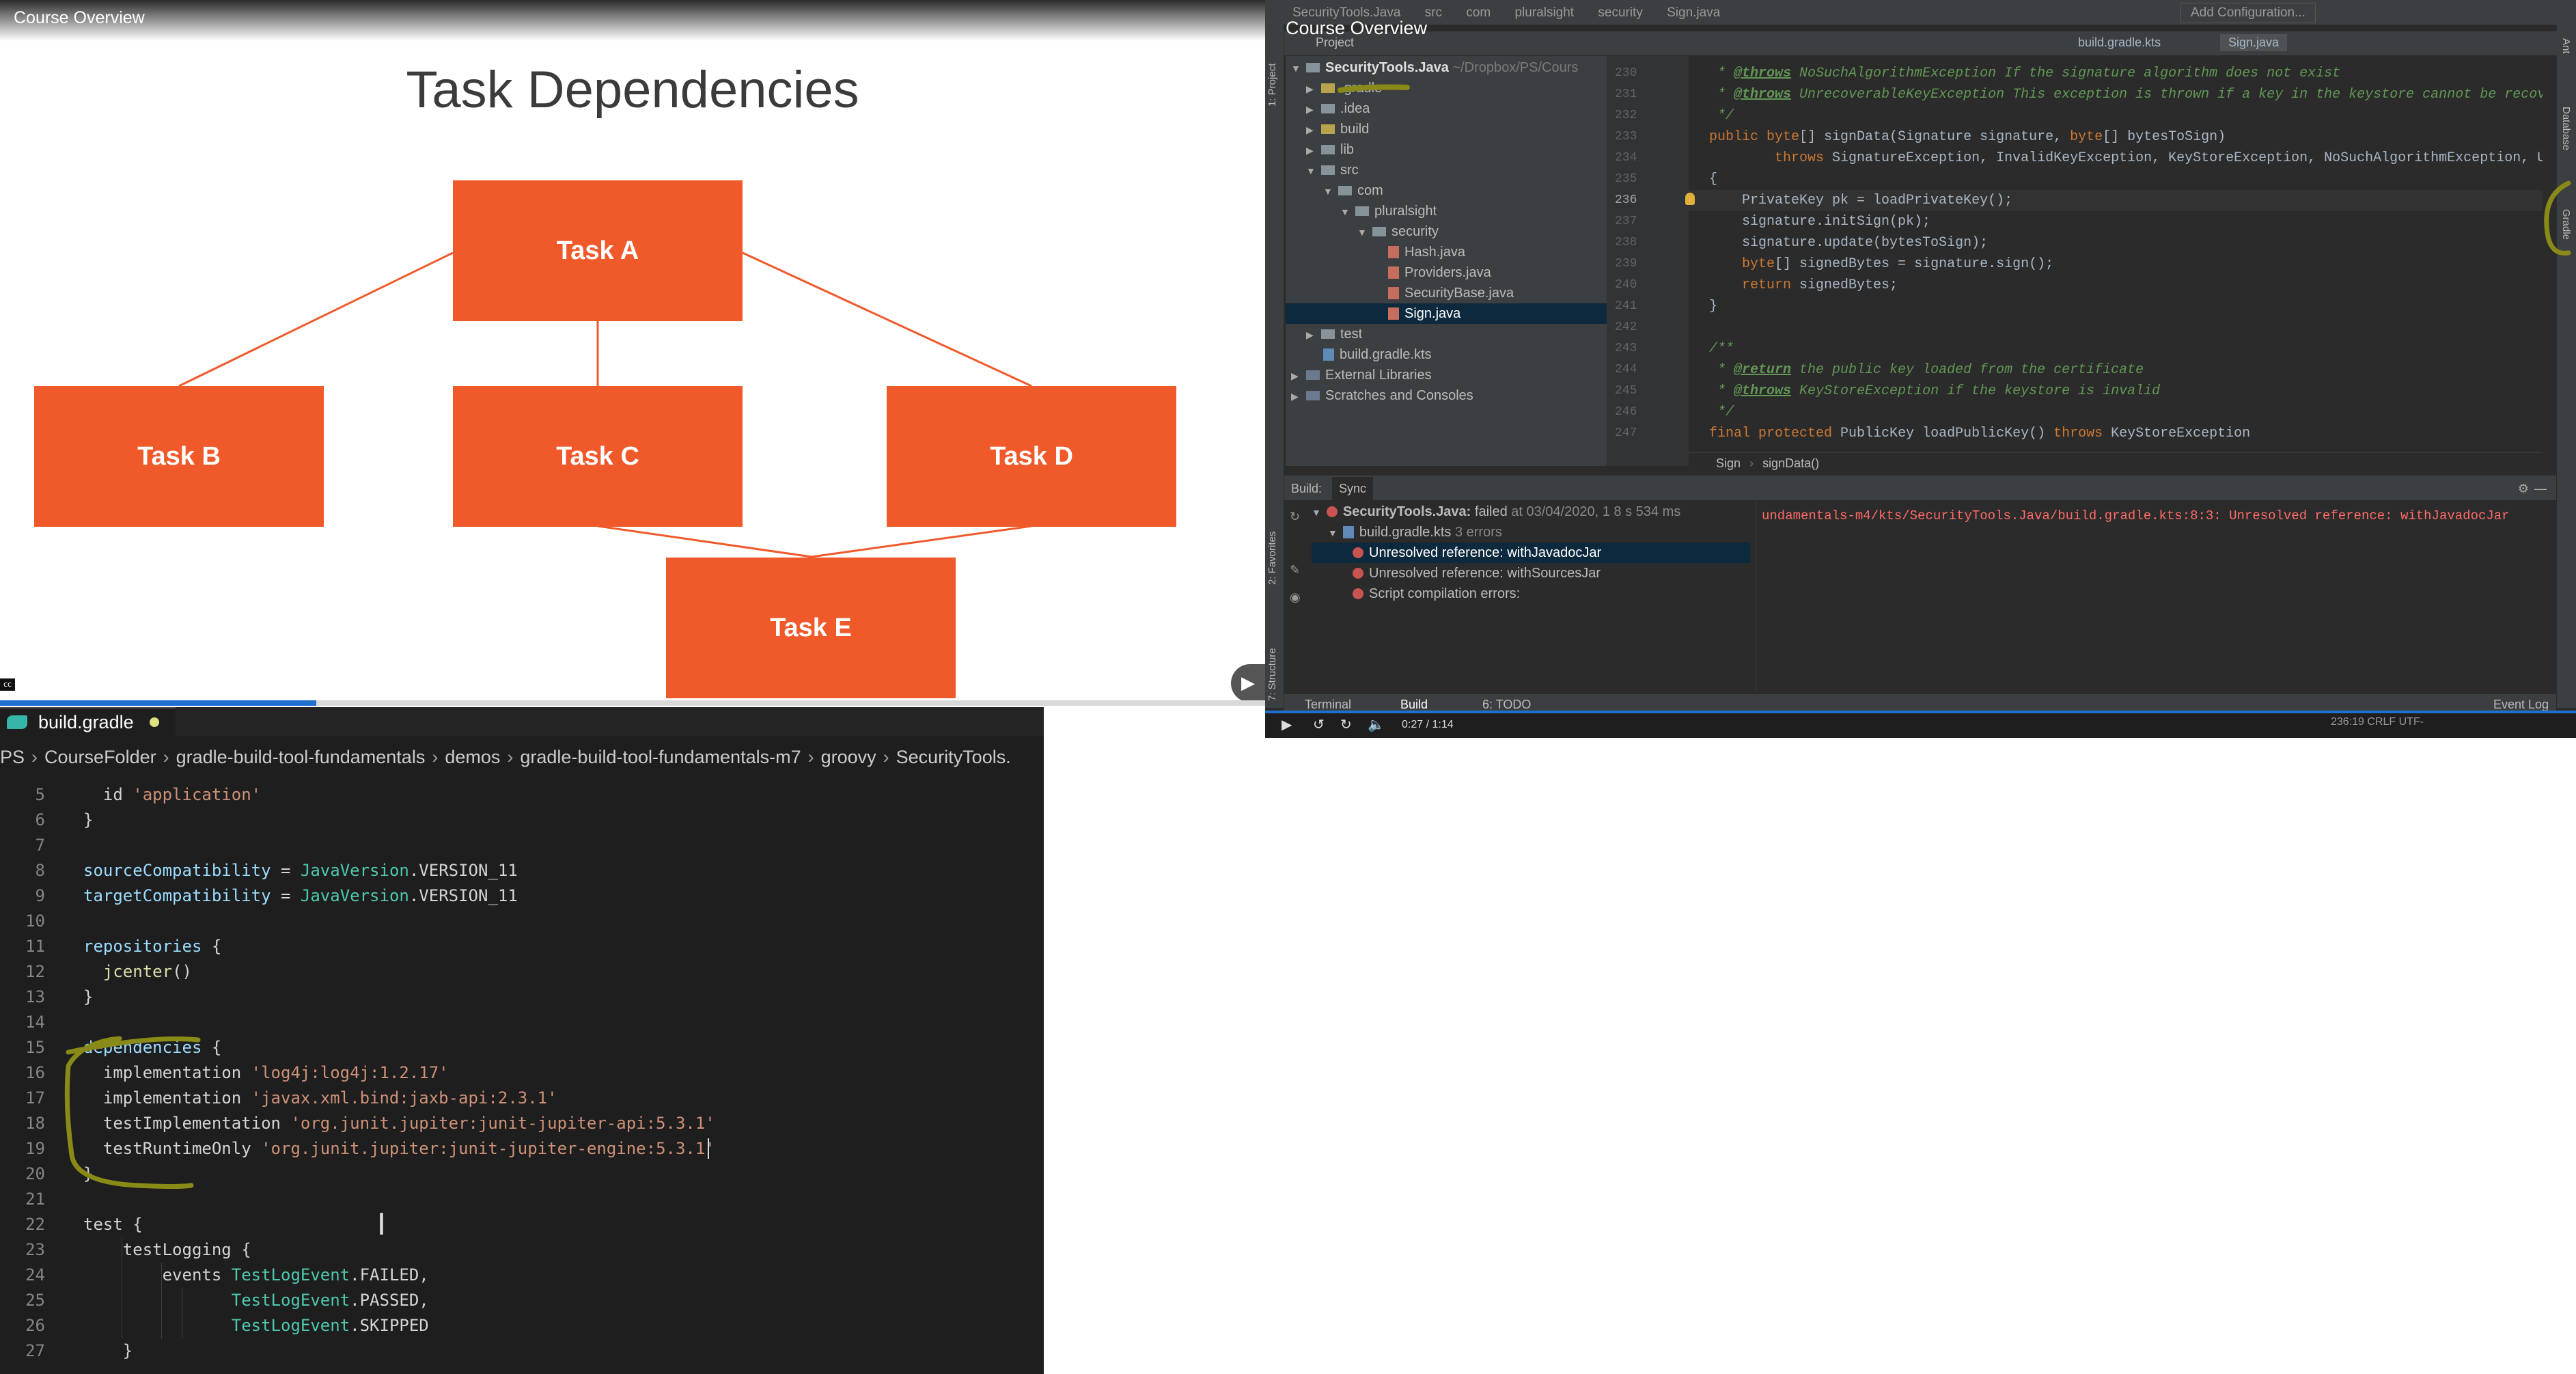  What do you see at coordinates (1353, 190) in the screenshot?
I see `tree-item: ▼ com` at bounding box center [1353, 190].